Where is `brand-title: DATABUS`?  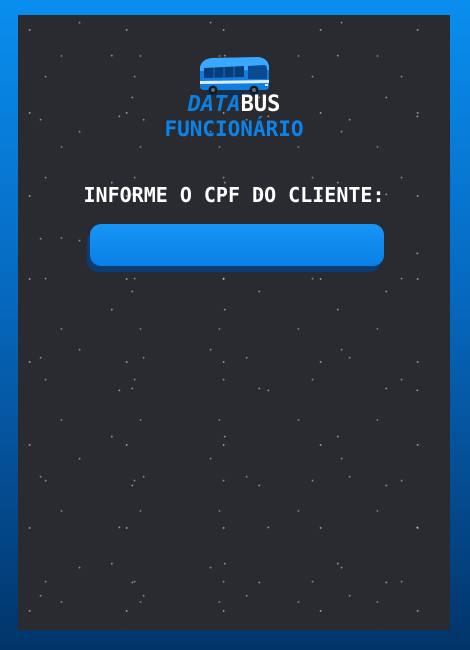 brand-title: DATABUS is located at coordinates (234, 105).